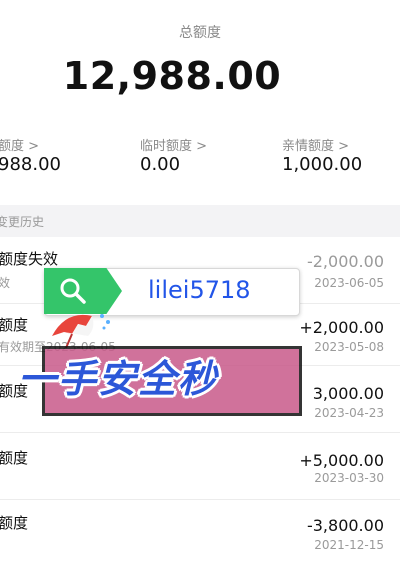 This screenshot has width=400, height=579. What do you see at coordinates (173, 144) in the screenshot?
I see `temporary-credit-link: 临时额度 >` at bounding box center [173, 144].